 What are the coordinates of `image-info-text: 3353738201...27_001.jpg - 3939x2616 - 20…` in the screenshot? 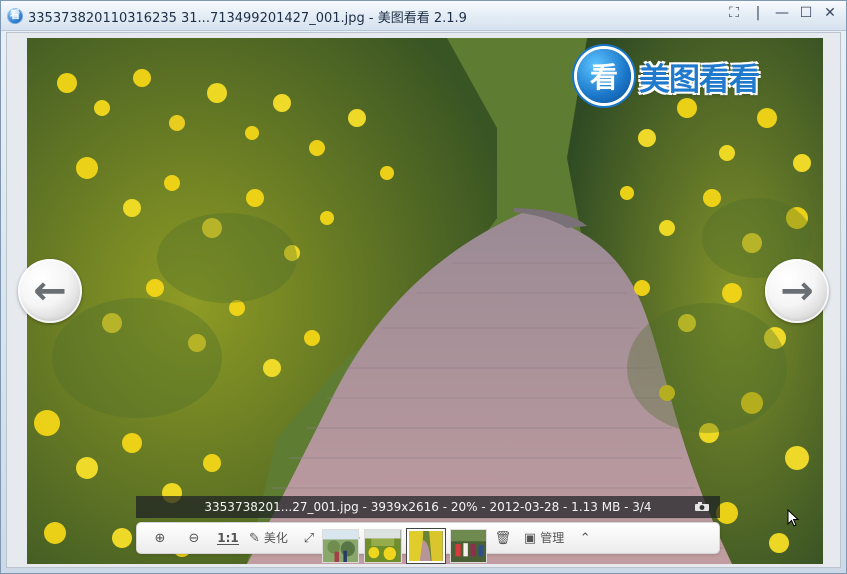 It's located at (428, 507).